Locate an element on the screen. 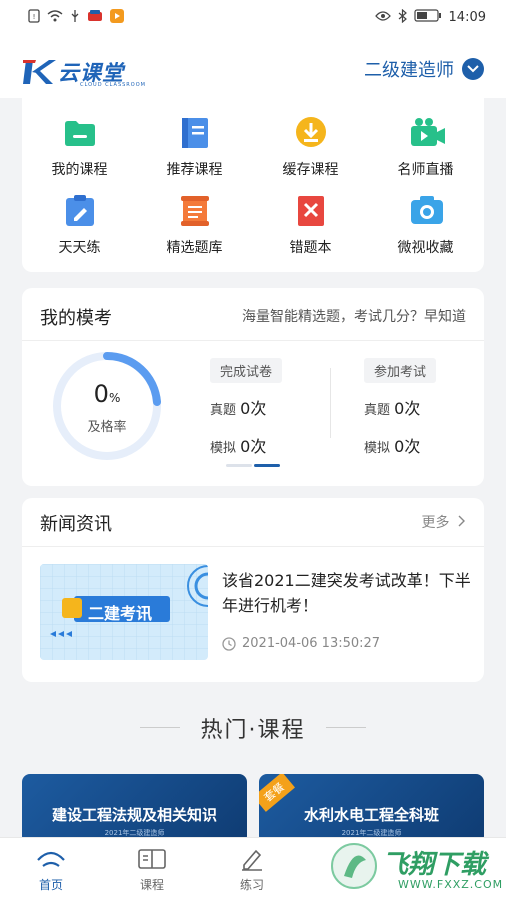 The height and width of the screenshot is (900, 506). news-section-title: 新闻资讯 is located at coordinates (76, 524).